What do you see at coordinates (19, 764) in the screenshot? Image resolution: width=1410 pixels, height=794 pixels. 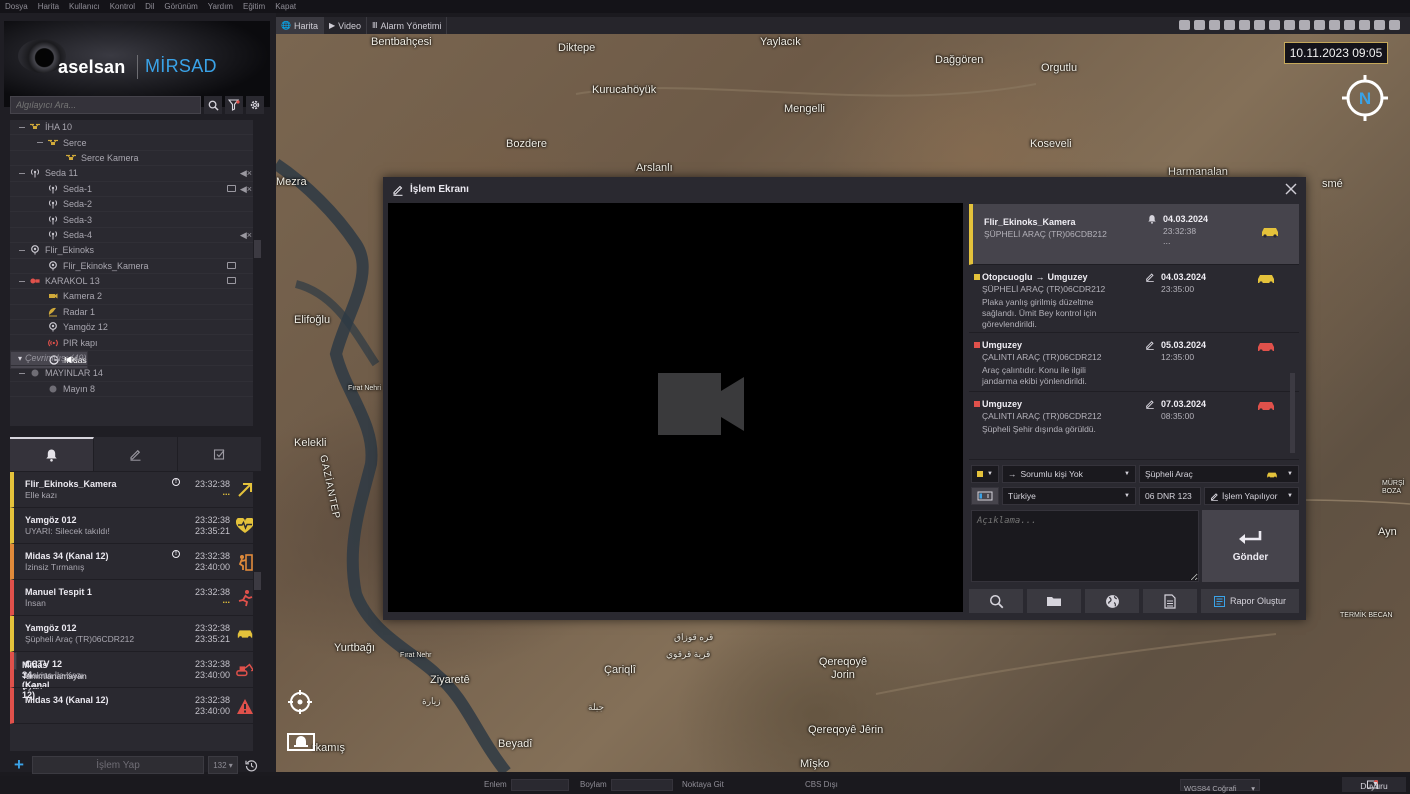 I see `add-button: +` at bounding box center [19, 764].